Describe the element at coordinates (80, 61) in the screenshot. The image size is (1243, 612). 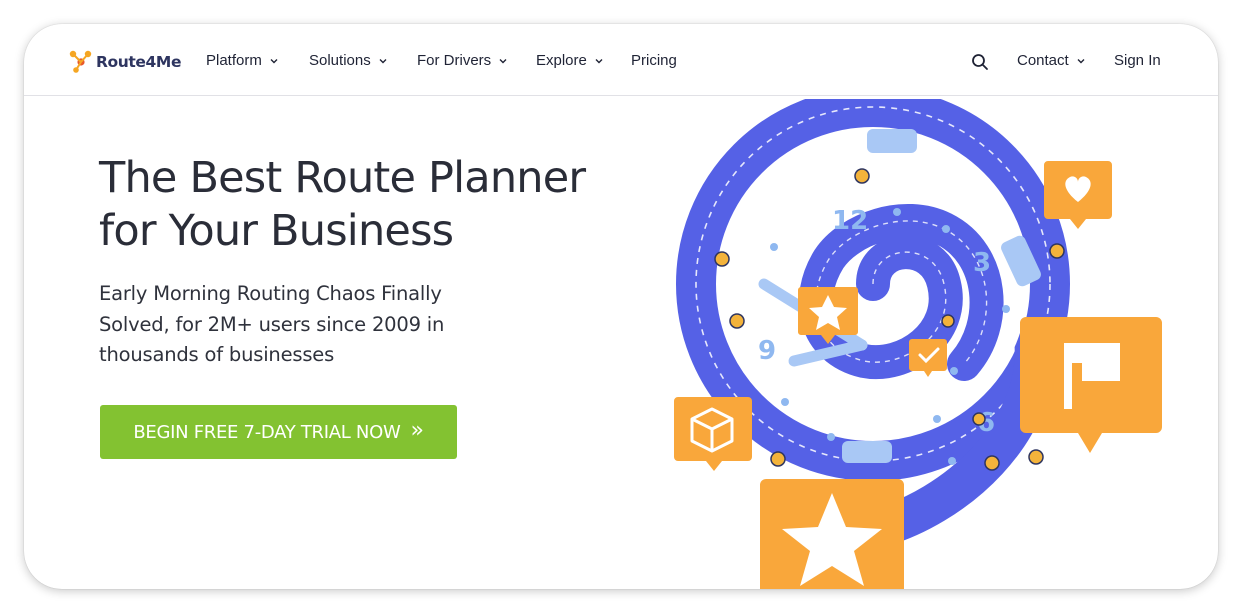
I see `route4me-logo-icon` at that location.